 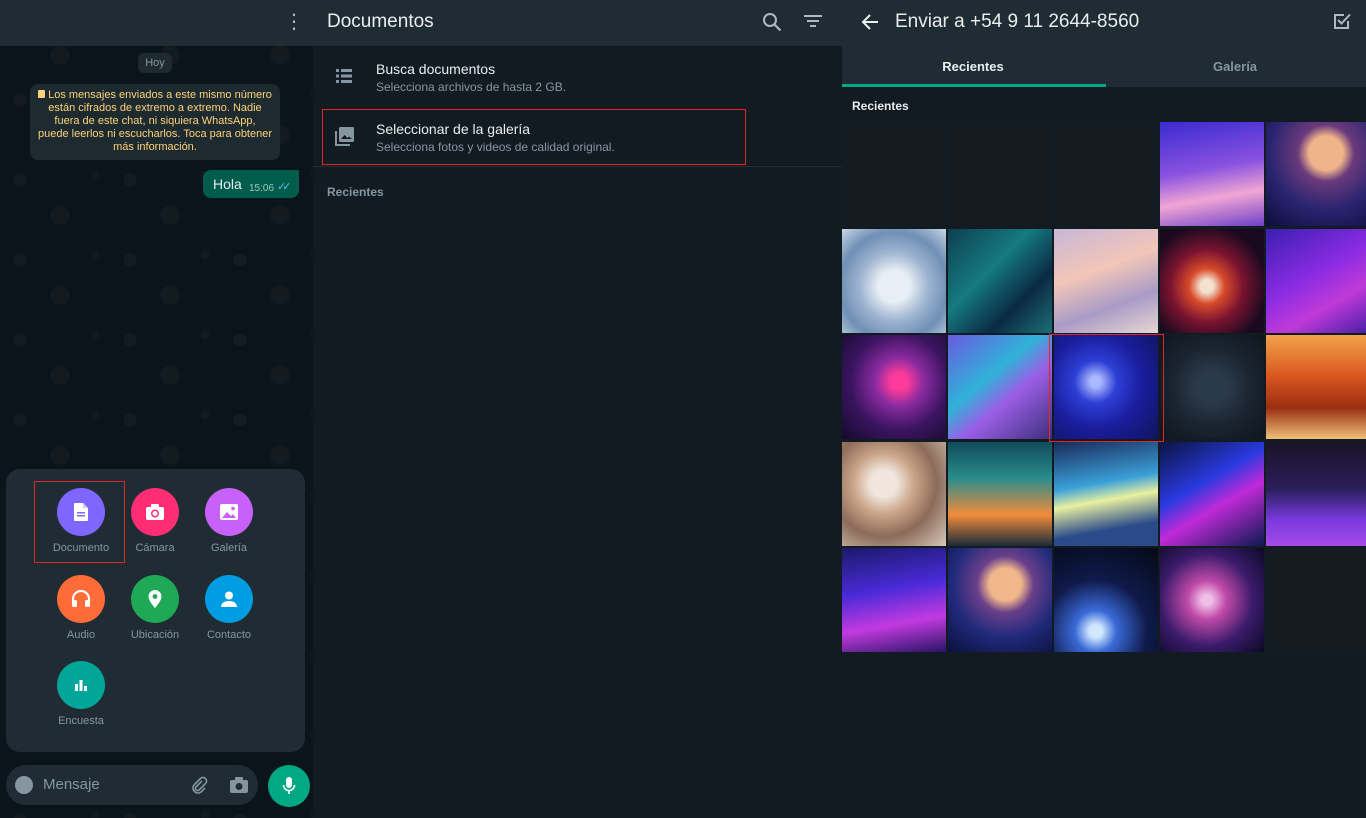 What do you see at coordinates (81, 685) in the screenshot?
I see `poll-icon` at bounding box center [81, 685].